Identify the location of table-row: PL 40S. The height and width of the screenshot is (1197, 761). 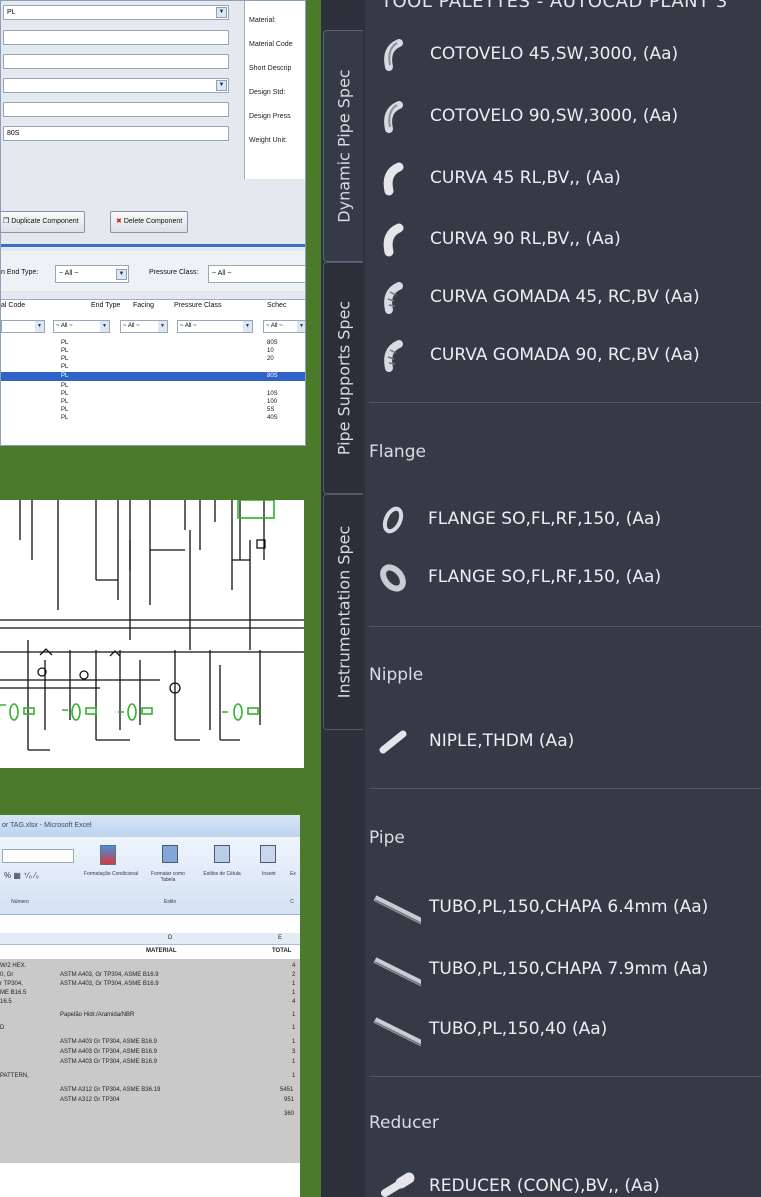
(153, 418).